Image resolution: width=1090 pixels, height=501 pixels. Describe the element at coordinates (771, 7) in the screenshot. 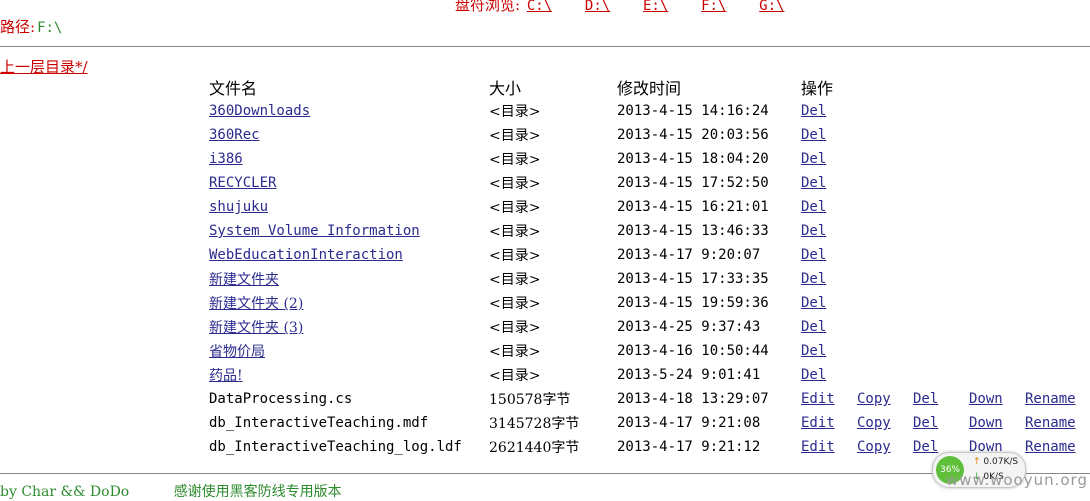

I see `drive-link-g: G:\` at that location.